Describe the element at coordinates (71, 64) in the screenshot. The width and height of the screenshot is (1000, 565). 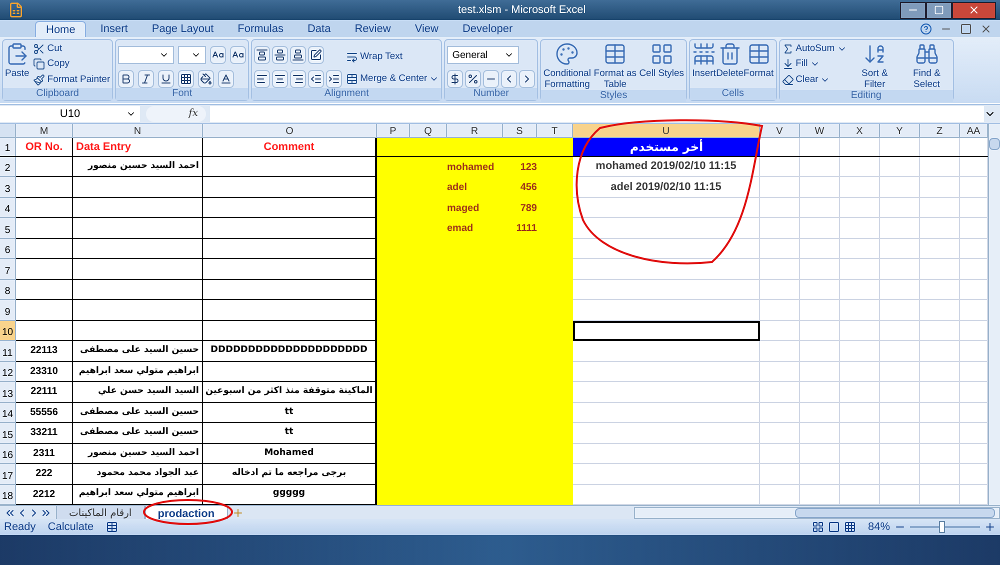
I see `ribbon-button: Copy` at that location.